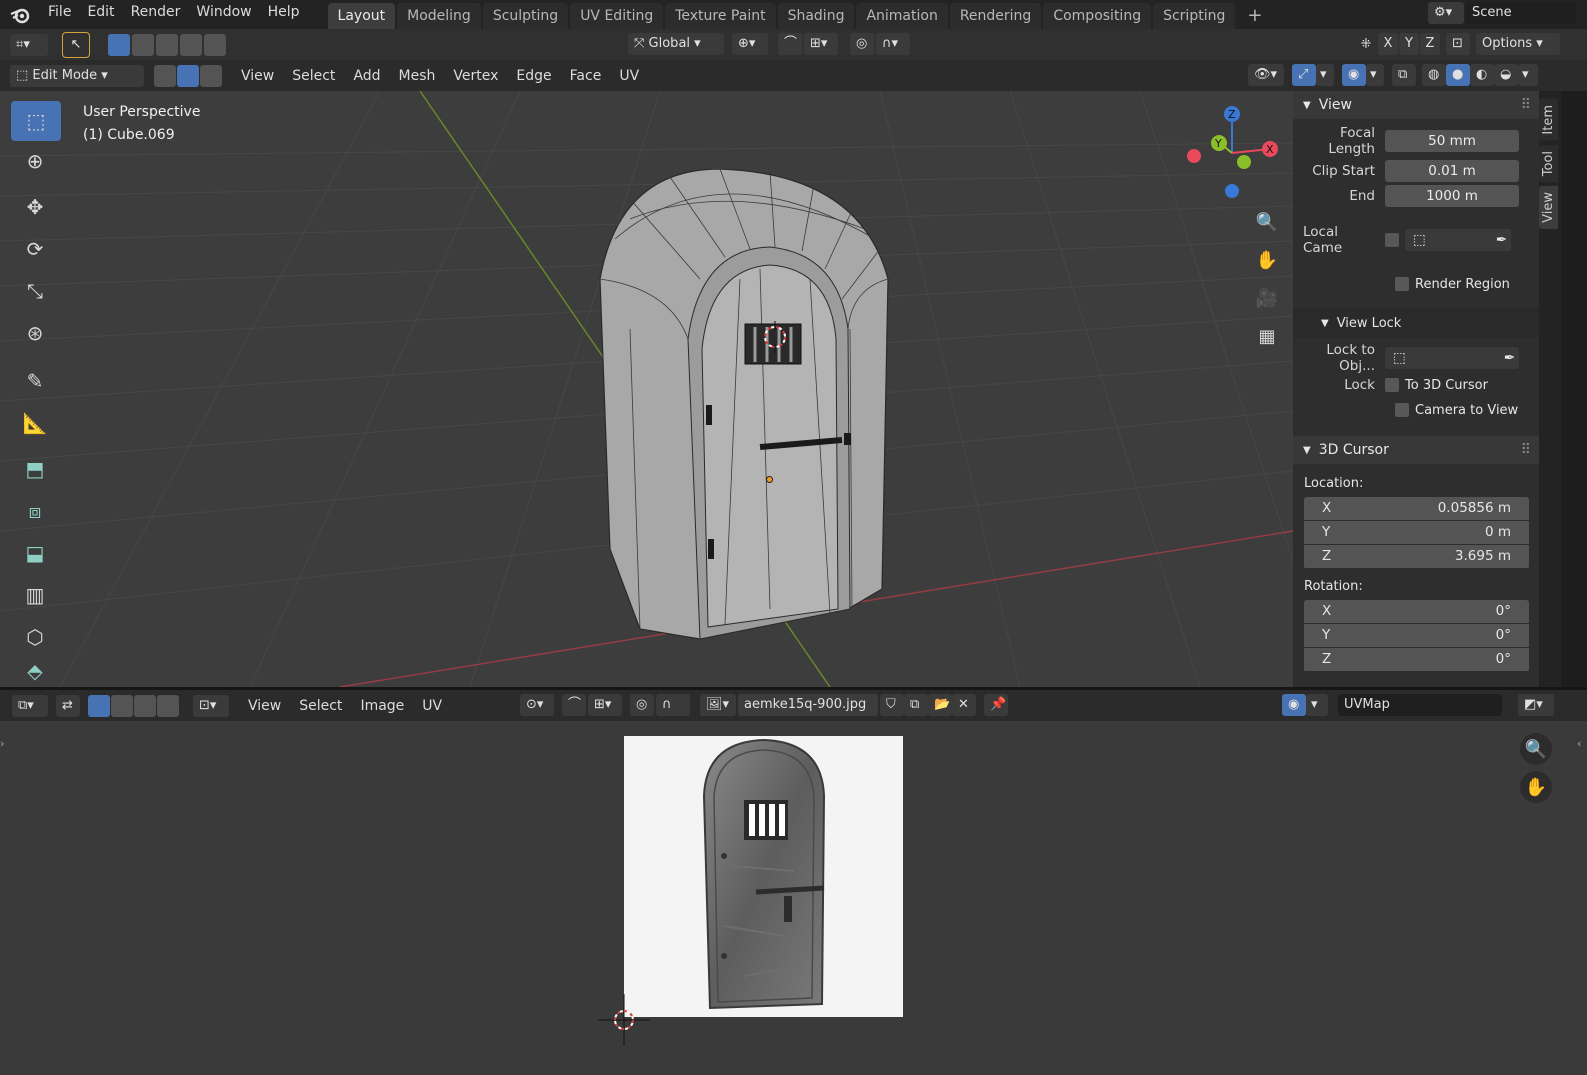  What do you see at coordinates (1501, 240) in the screenshot?
I see `eyedropper-icon: ✒` at bounding box center [1501, 240].